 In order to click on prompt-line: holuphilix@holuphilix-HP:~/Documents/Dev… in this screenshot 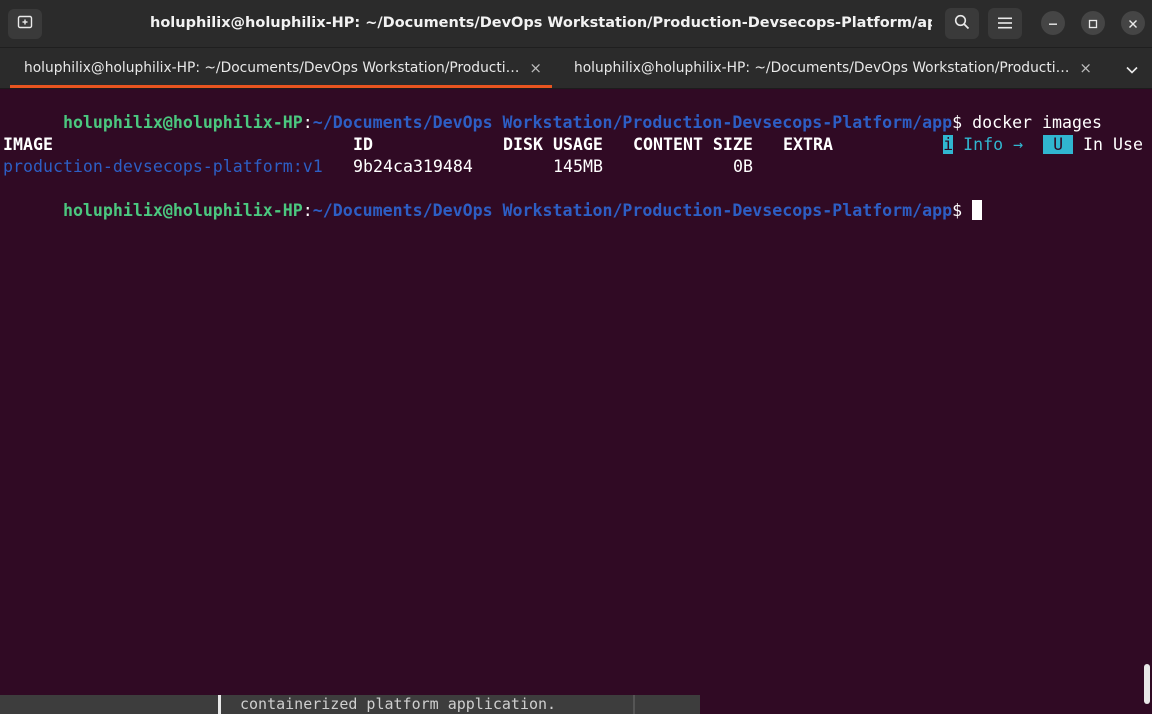, I will do `click(493, 199)`.